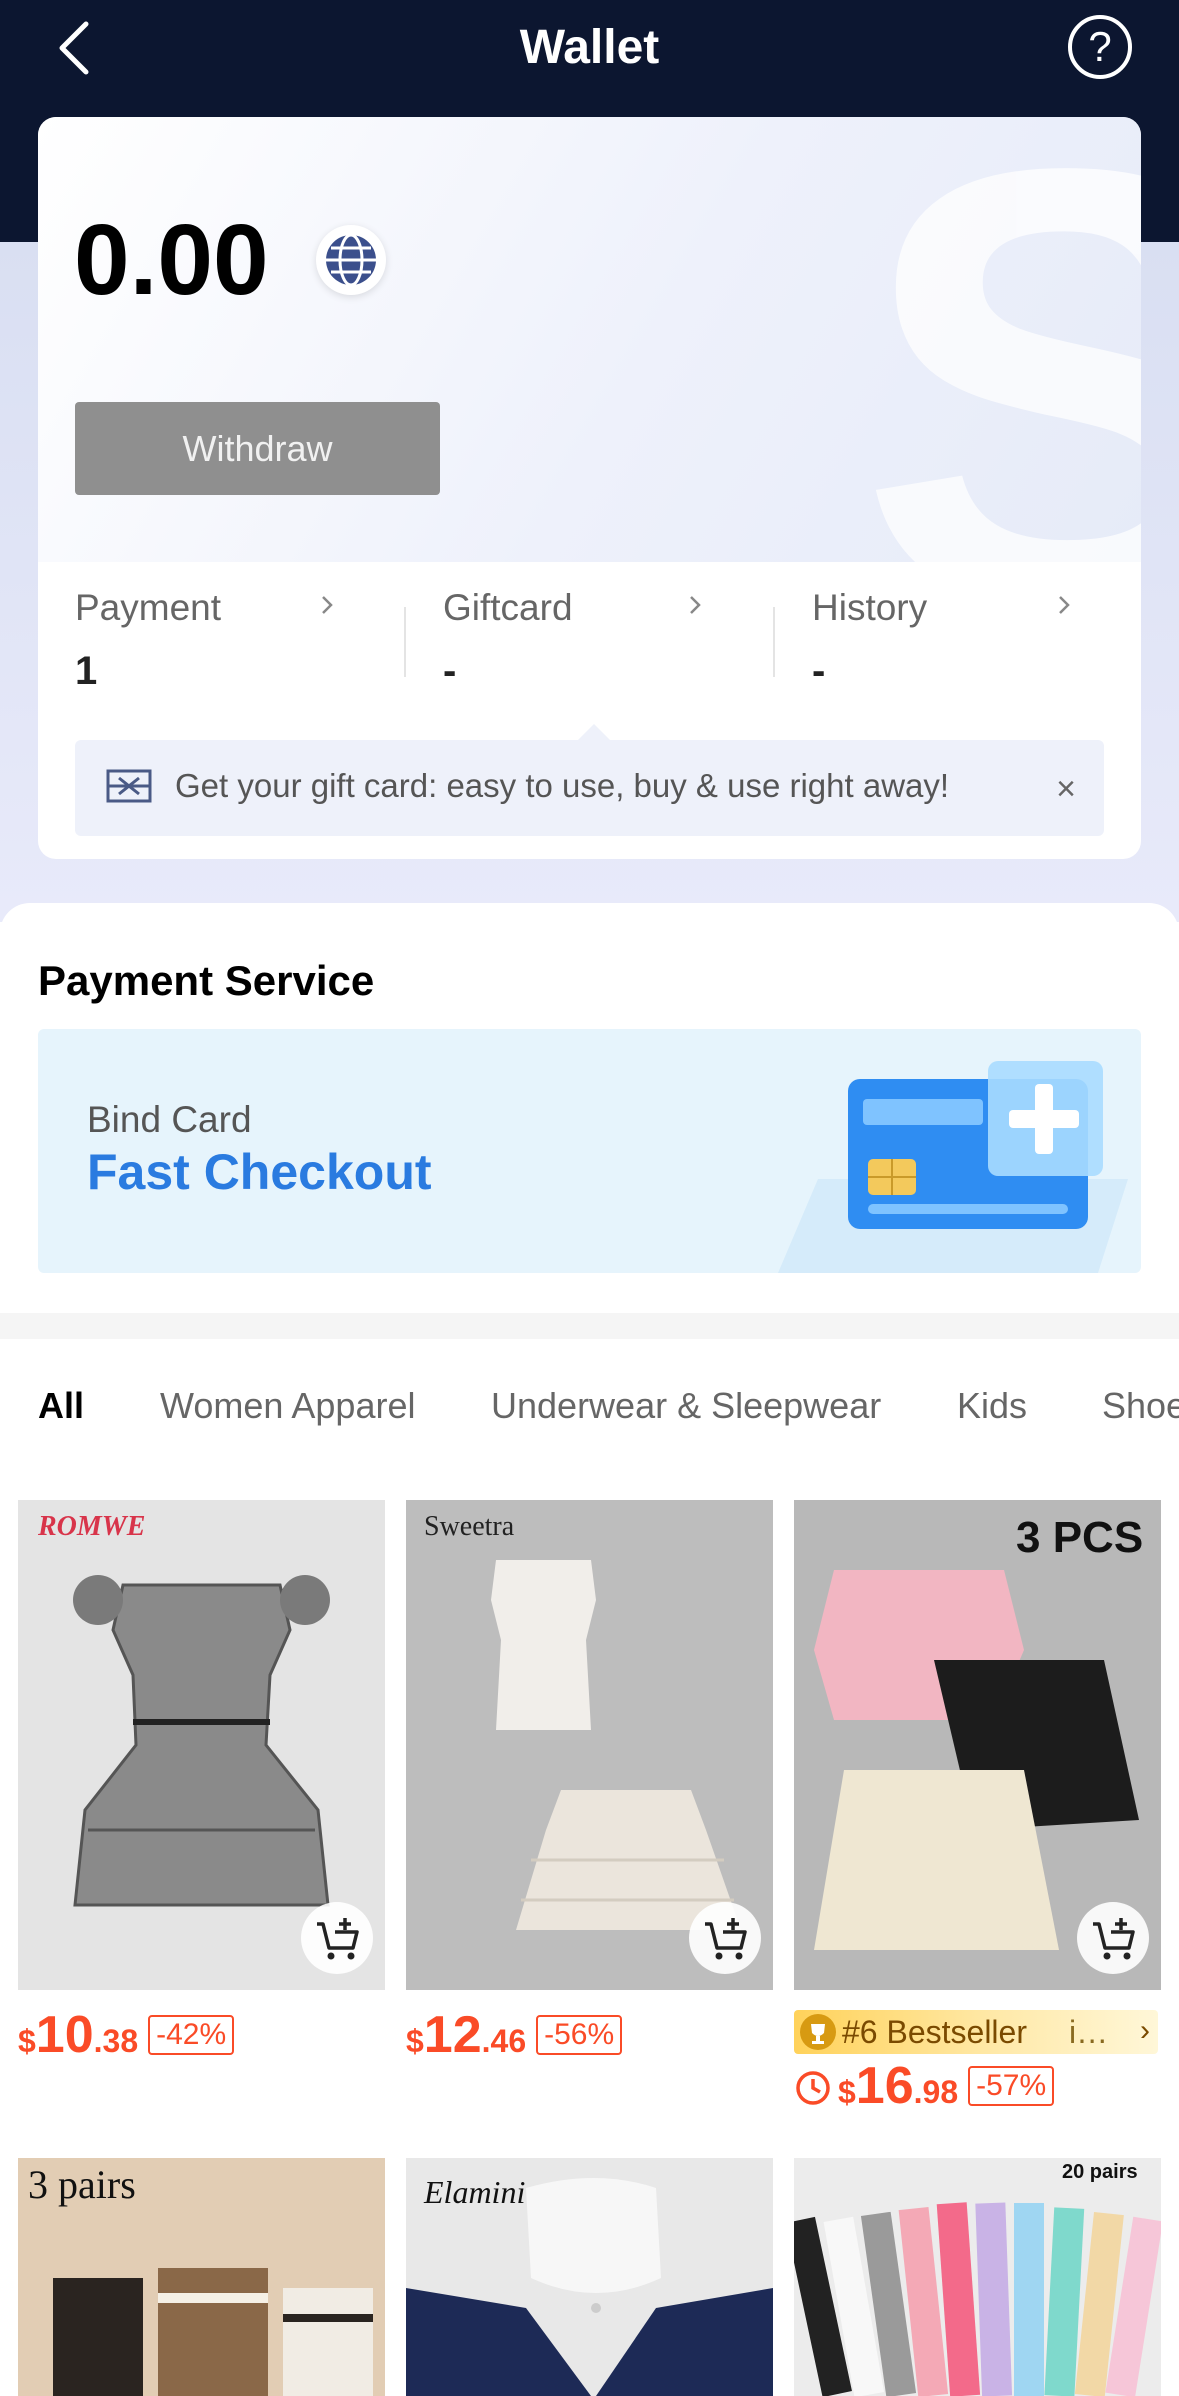 The image size is (1179, 2396). Describe the element at coordinates (82, 2184) in the screenshot. I see `overlay-text: 3 pairs` at that location.